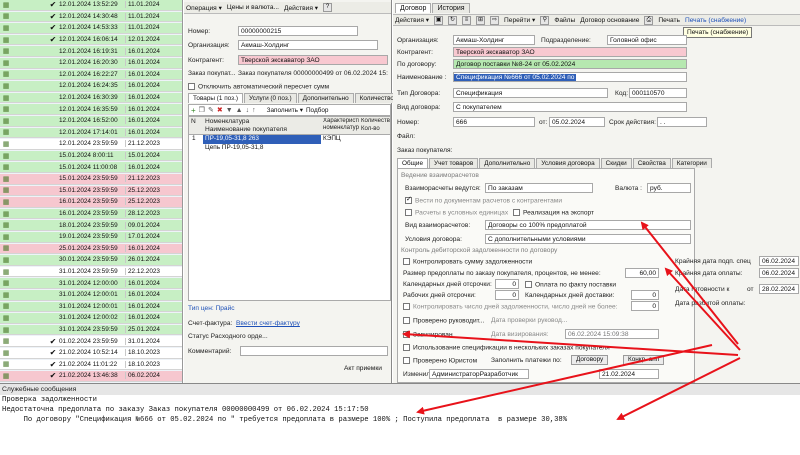  What do you see at coordinates (456, 212) in the screenshot?
I see `cb-units: Расчеты в условных единицах` at bounding box center [456, 212].